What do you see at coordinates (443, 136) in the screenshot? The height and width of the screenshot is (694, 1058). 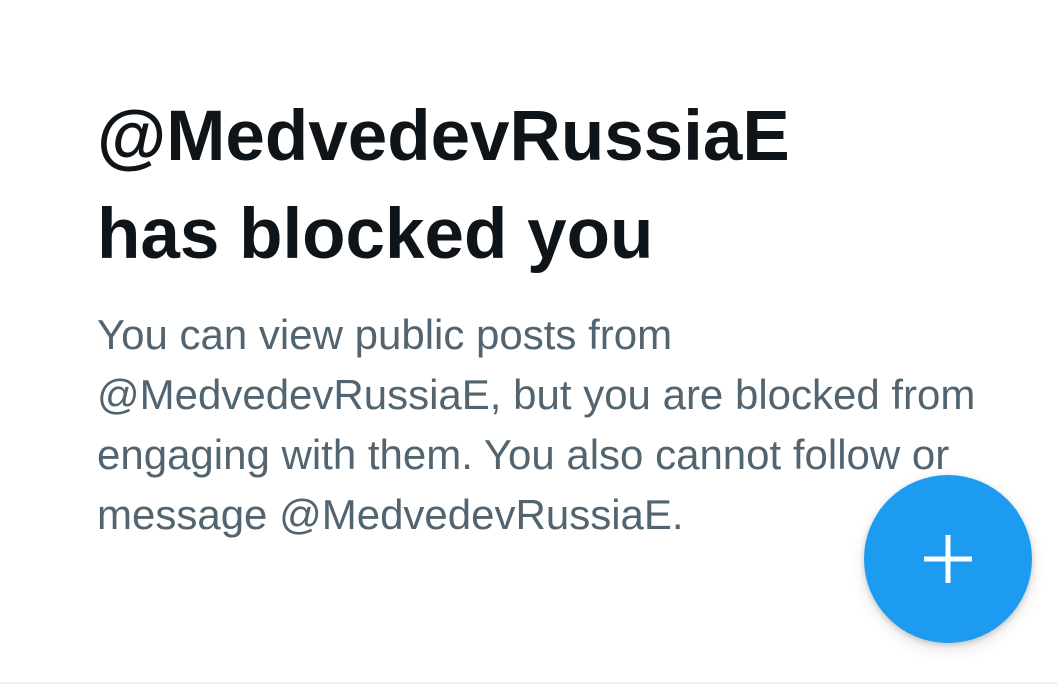 I see `blocked-headline-handle: @MedvedevRussiaE` at bounding box center [443, 136].